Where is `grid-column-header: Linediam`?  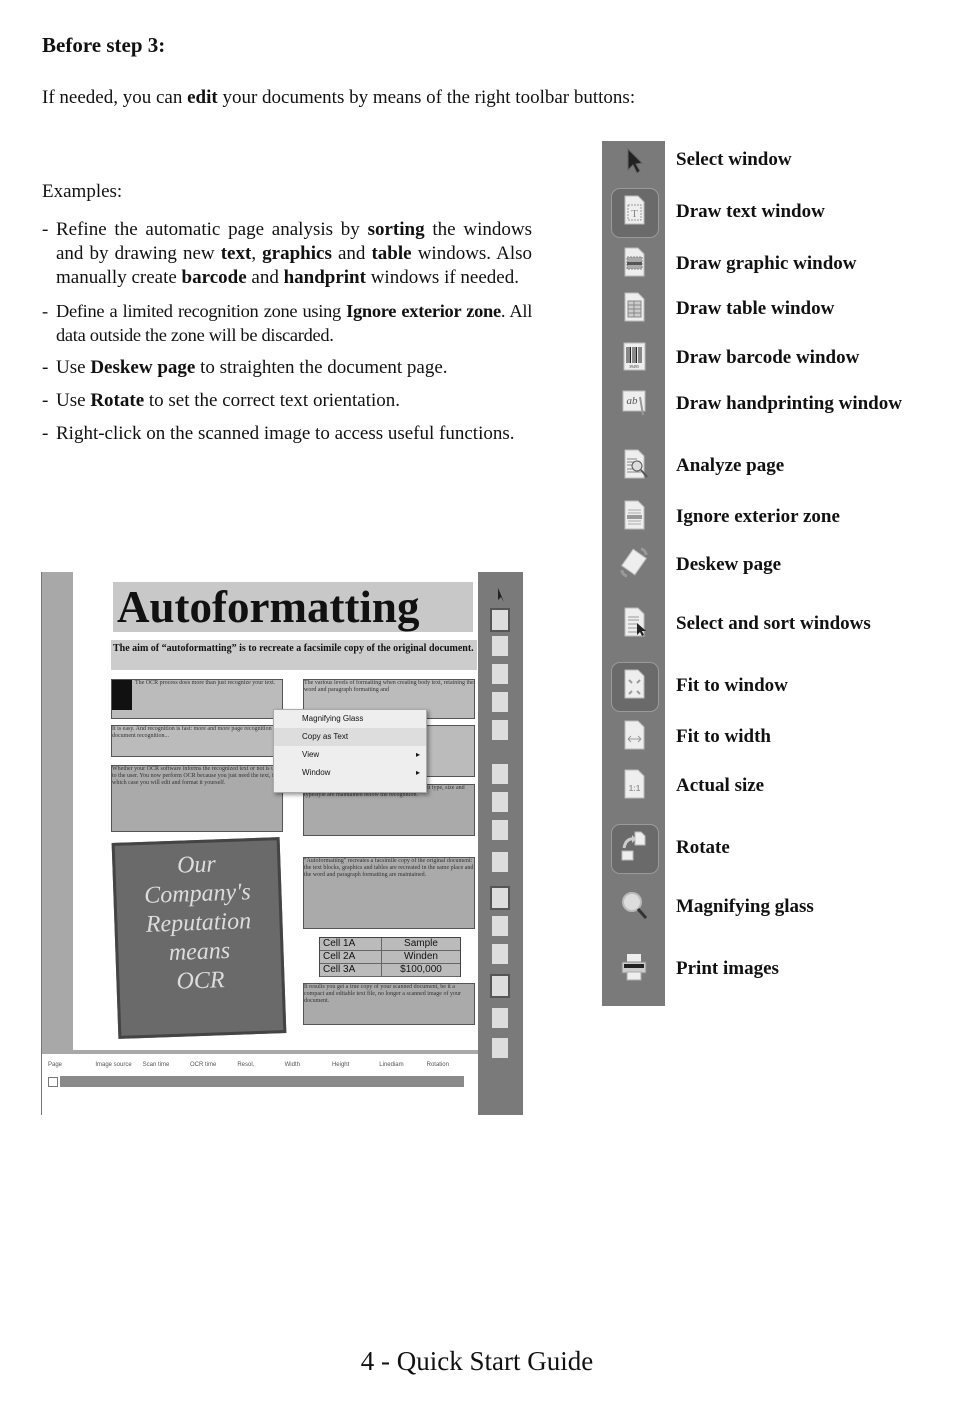
grid-column-header: Linediam is located at coordinates (402, 1065).